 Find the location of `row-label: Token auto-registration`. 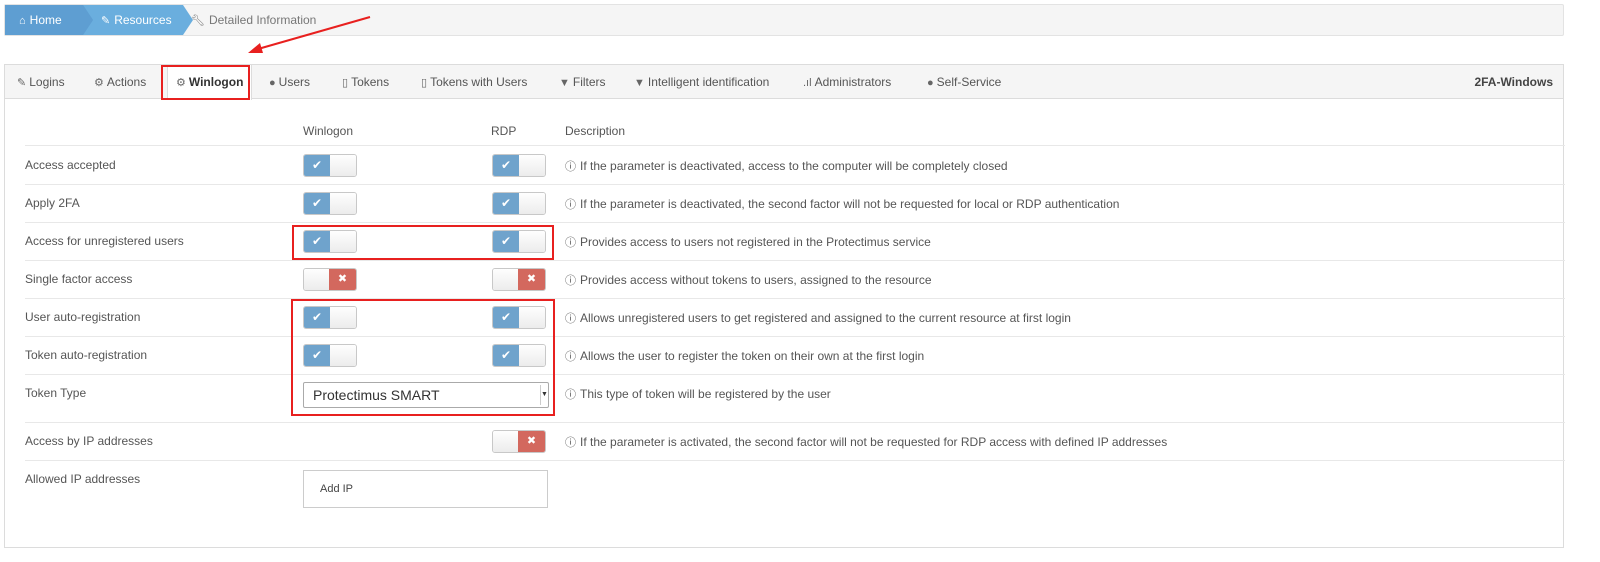

row-label: Token auto-registration is located at coordinates (86, 355).